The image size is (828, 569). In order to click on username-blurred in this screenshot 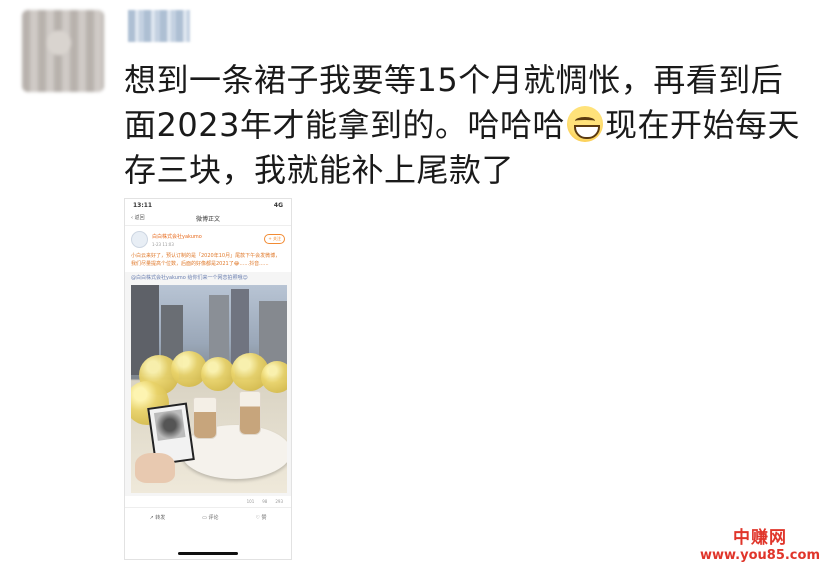, I will do `click(159, 26)`.